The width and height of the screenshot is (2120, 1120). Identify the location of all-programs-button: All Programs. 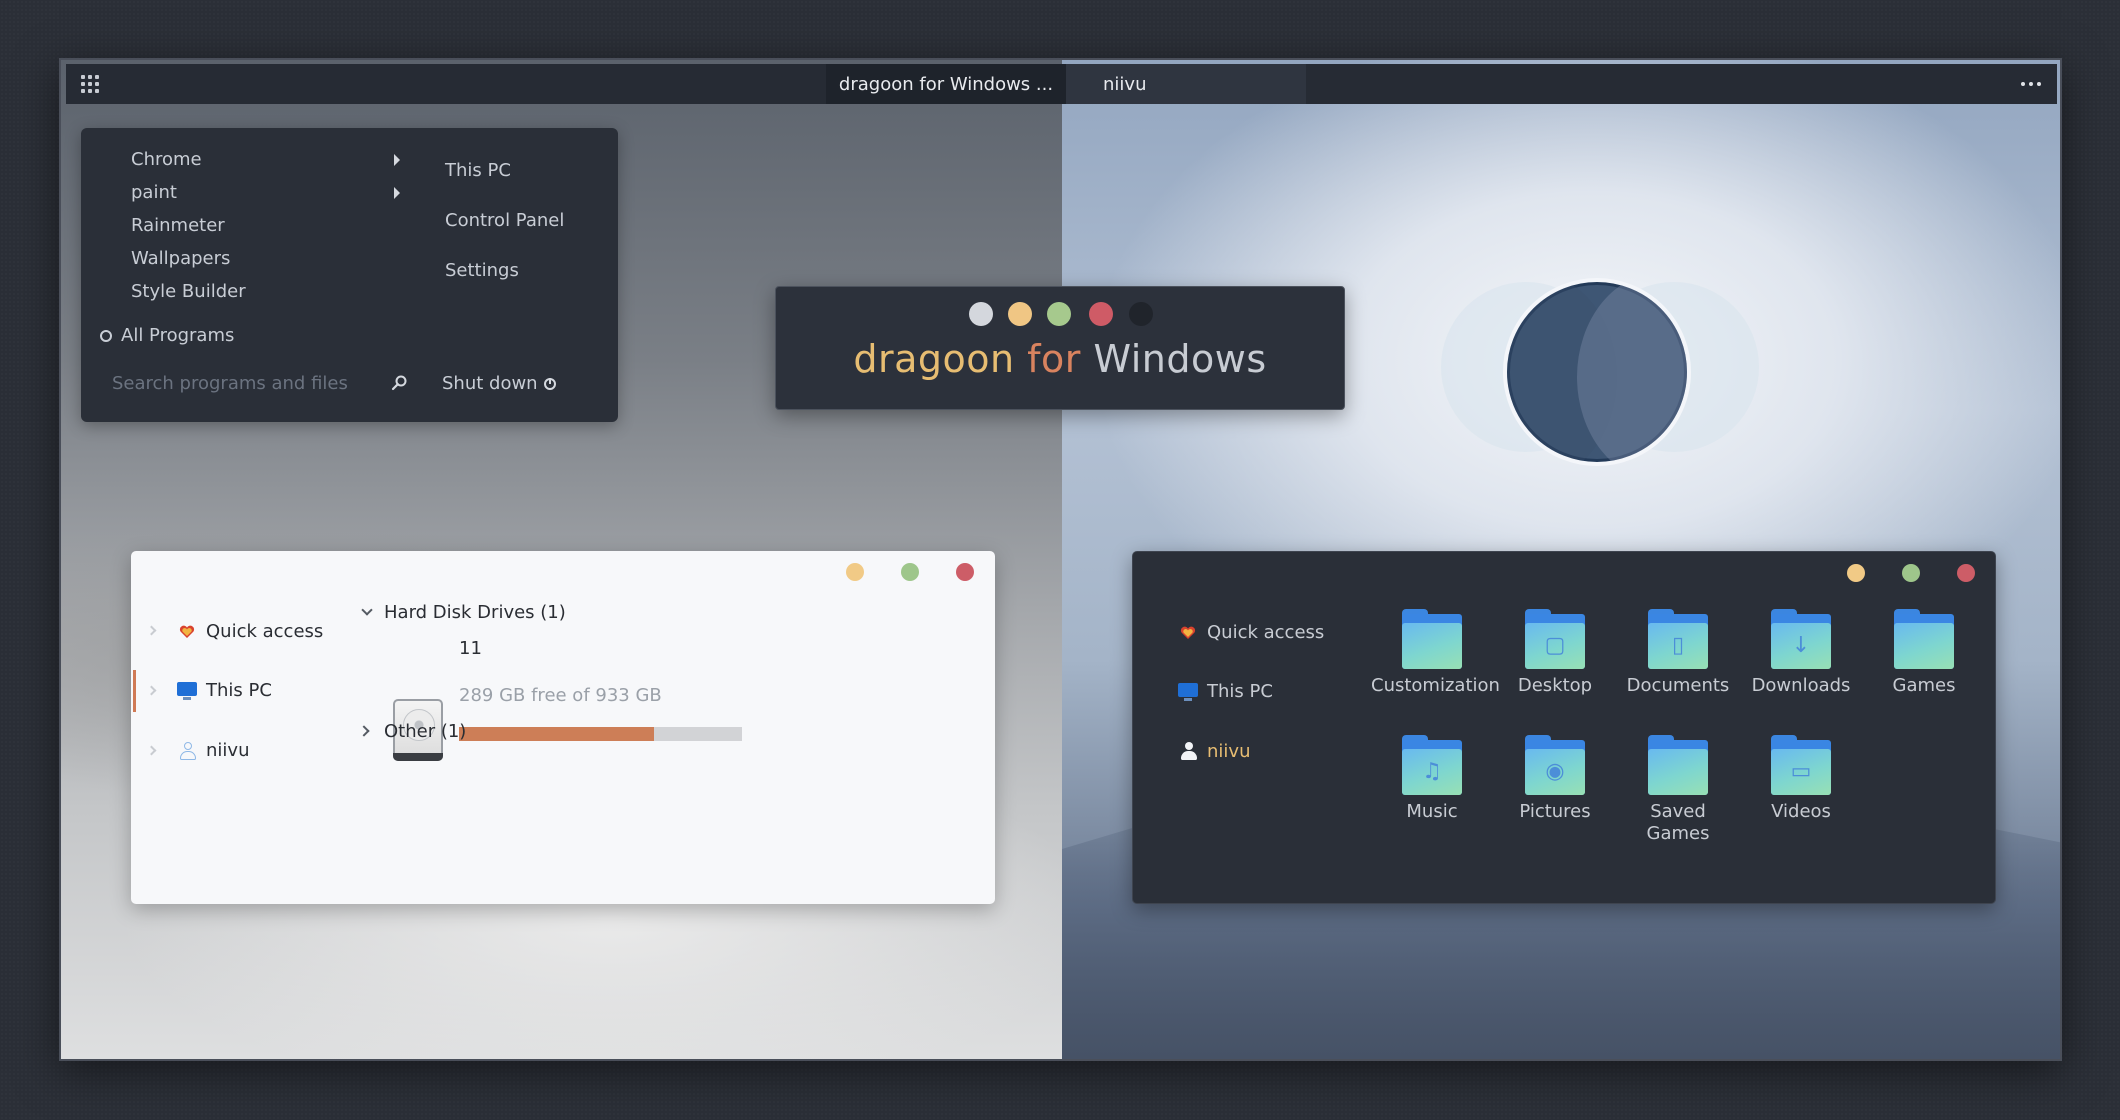
(177, 336).